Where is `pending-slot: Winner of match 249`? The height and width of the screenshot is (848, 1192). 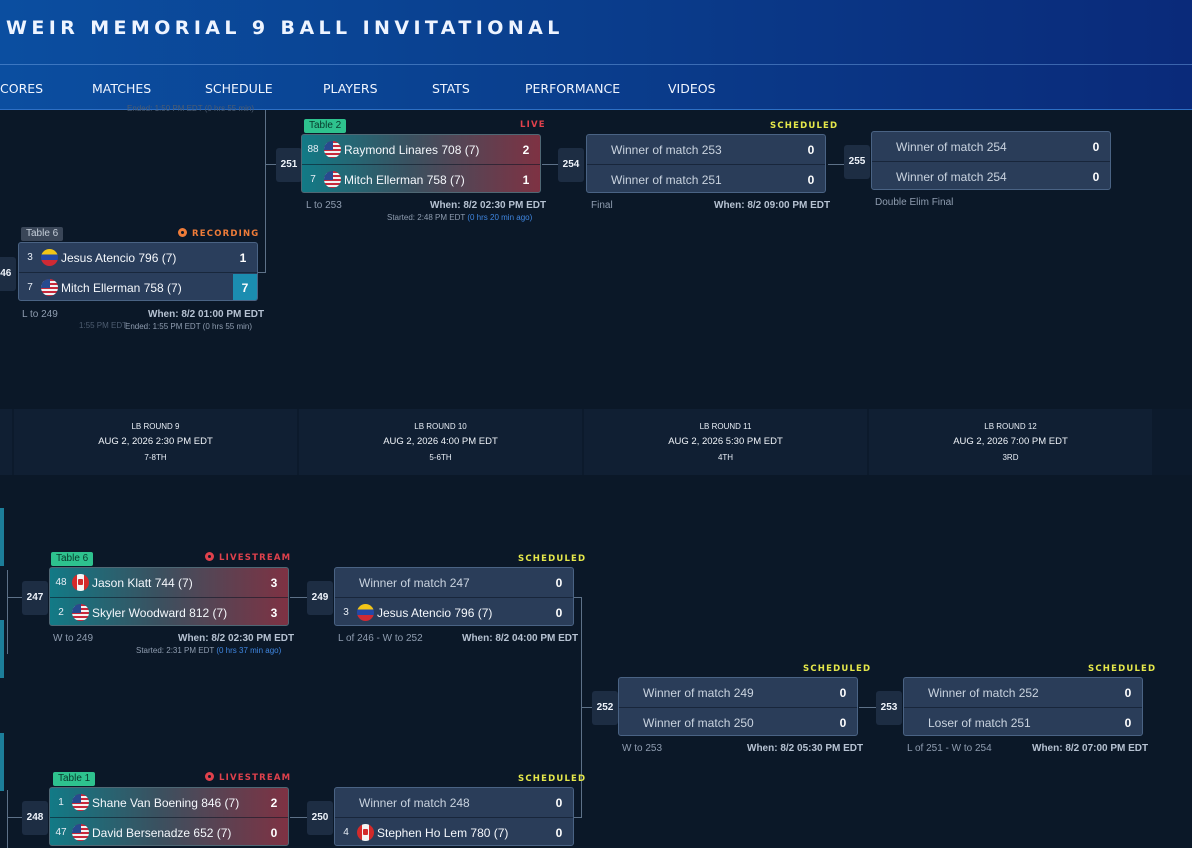
pending-slot: Winner of match 249 is located at coordinates (698, 692).